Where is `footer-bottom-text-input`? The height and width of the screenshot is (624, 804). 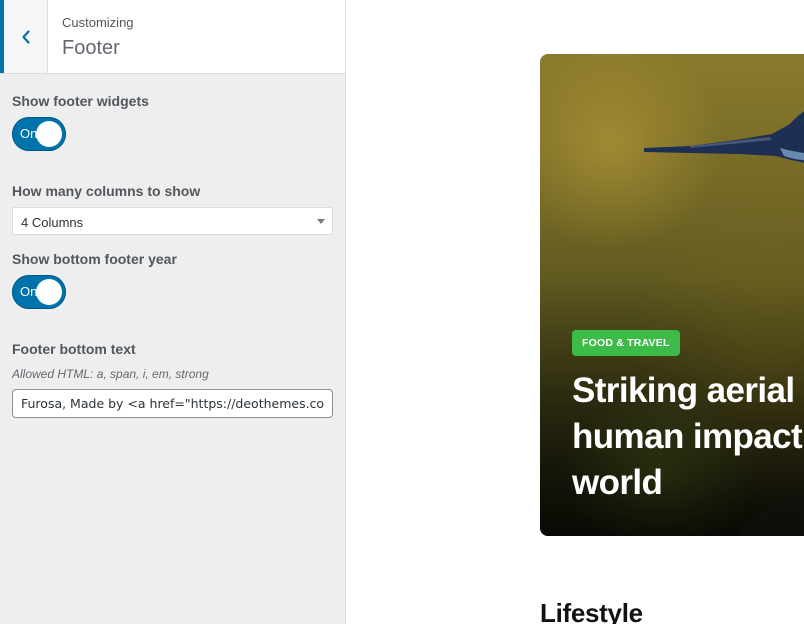 footer-bottom-text-input is located at coordinates (172, 403).